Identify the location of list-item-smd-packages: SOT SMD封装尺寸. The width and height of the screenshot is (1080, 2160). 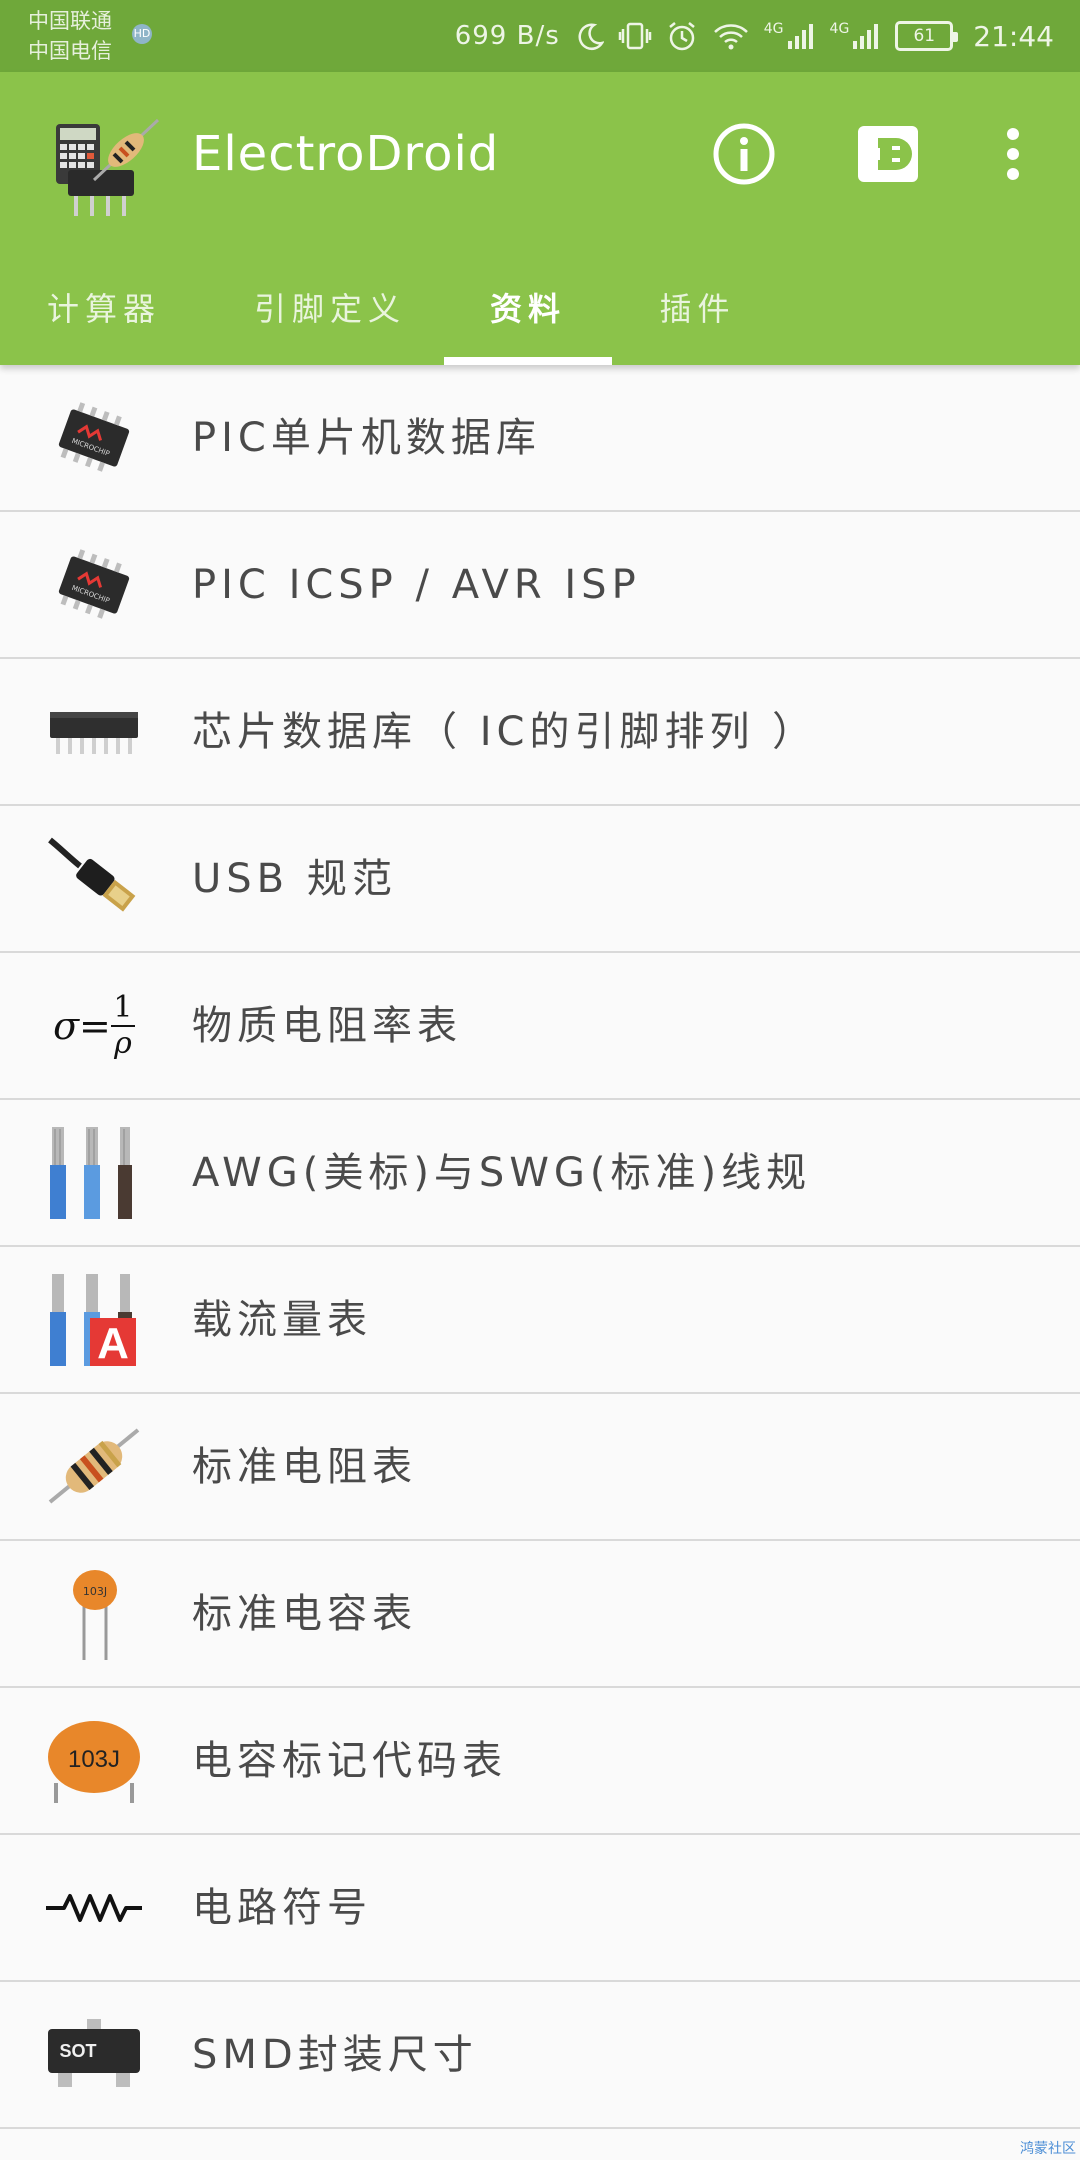
(540, 2055).